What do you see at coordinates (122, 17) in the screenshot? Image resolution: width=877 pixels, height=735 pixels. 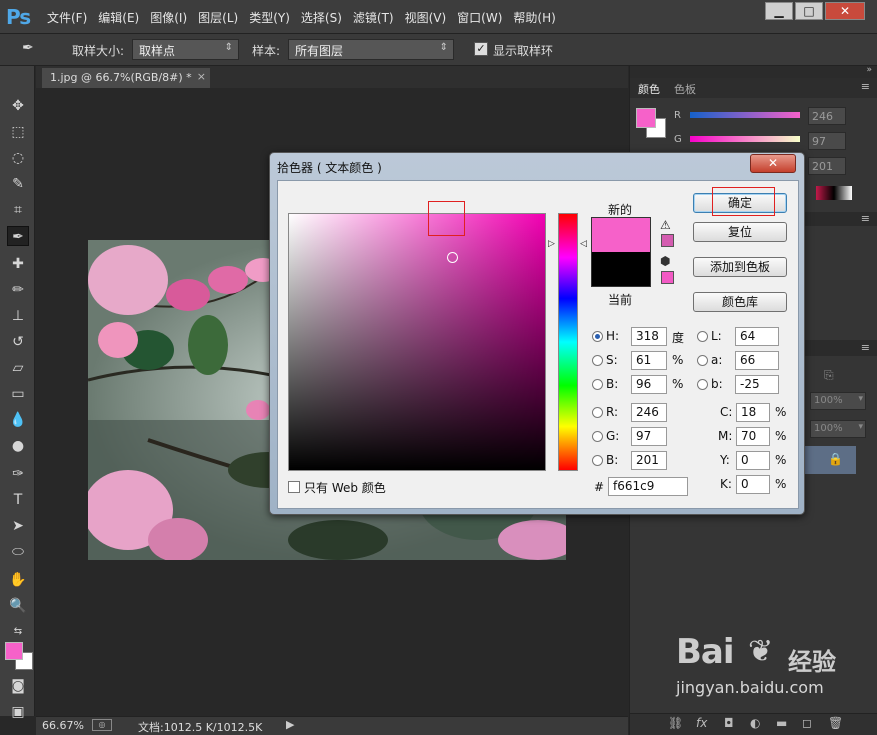 I see `menu-edit: 编辑(E)` at bounding box center [122, 17].